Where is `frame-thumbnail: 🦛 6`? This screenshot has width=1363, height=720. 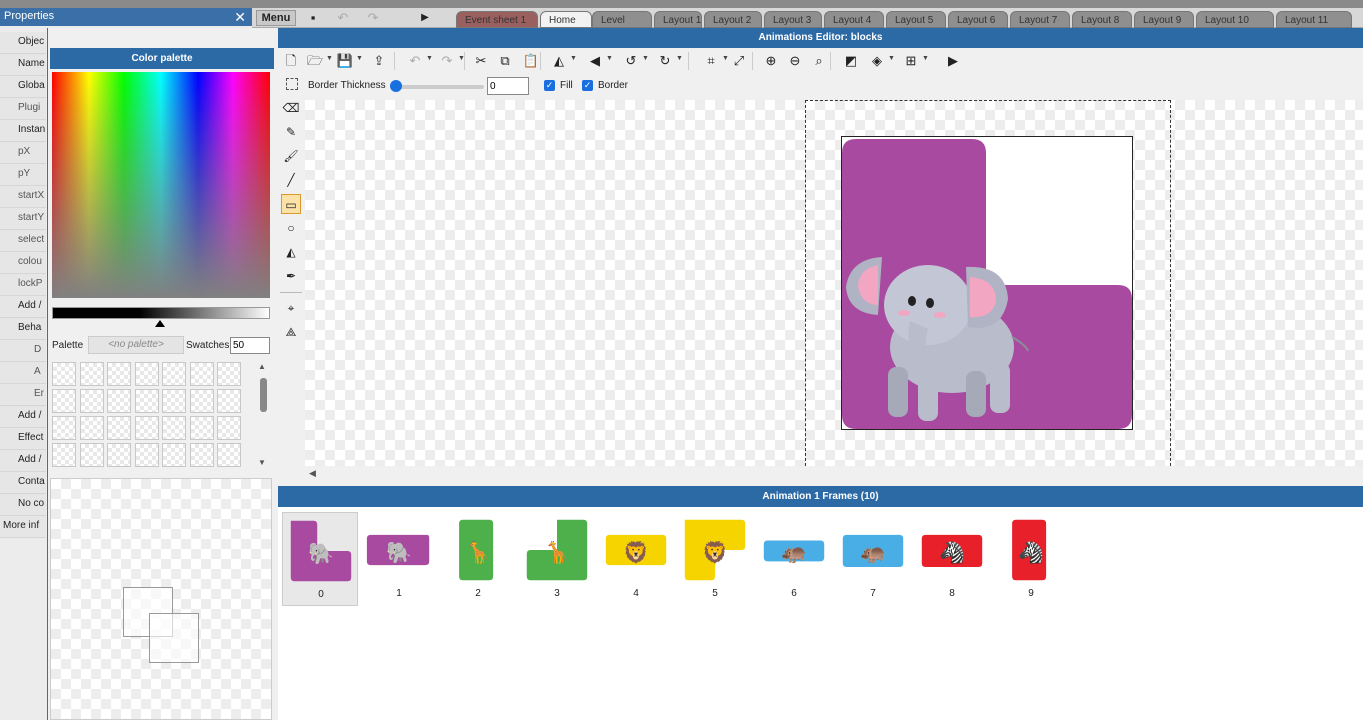
frame-thumbnail: 🦛 6 is located at coordinates (794, 559).